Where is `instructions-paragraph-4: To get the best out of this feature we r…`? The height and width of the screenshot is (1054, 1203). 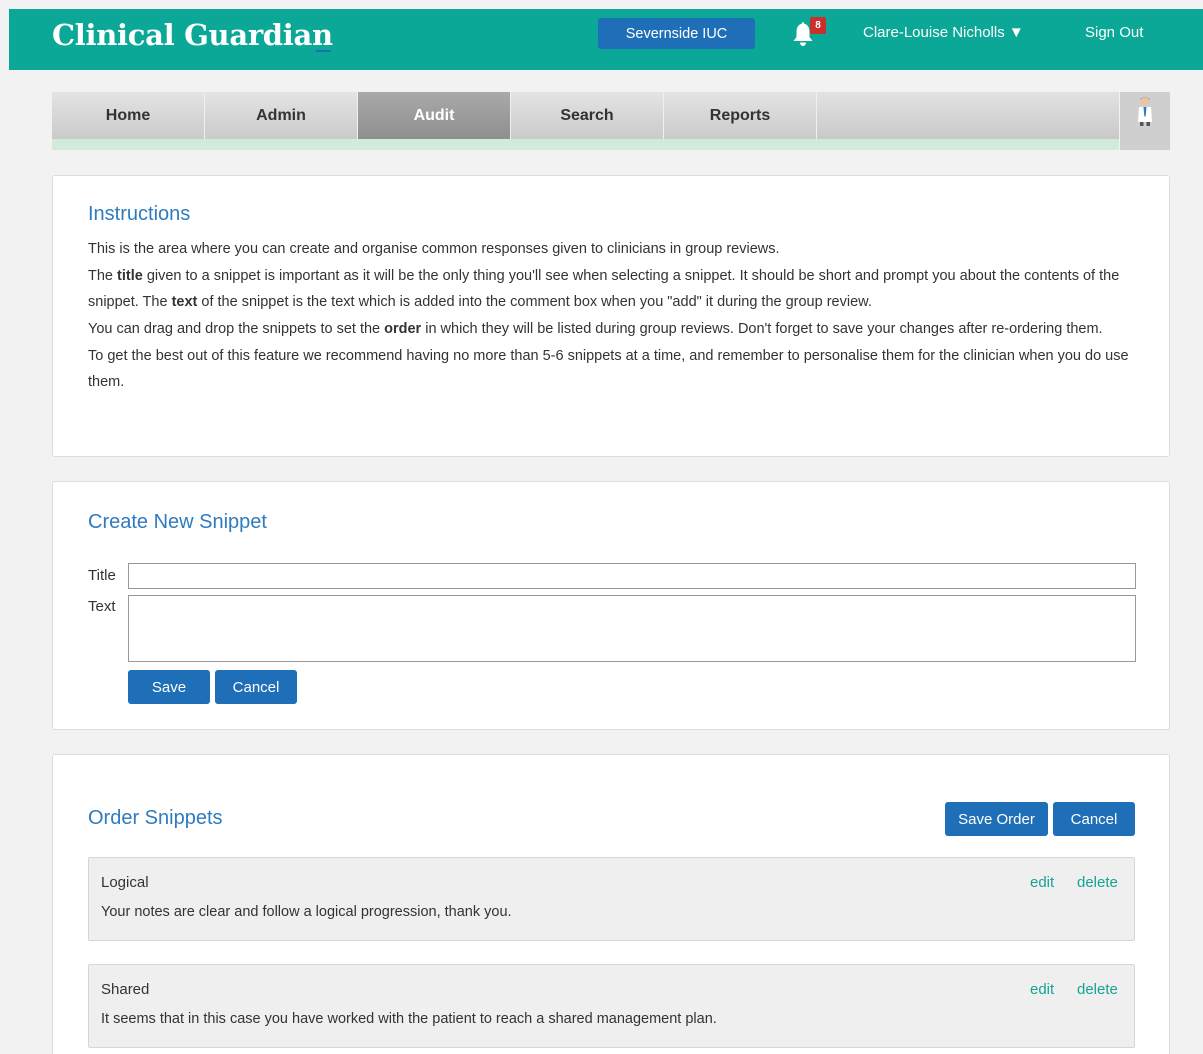 instructions-paragraph-4: To get the best out of this feature we r… is located at coordinates (608, 369).